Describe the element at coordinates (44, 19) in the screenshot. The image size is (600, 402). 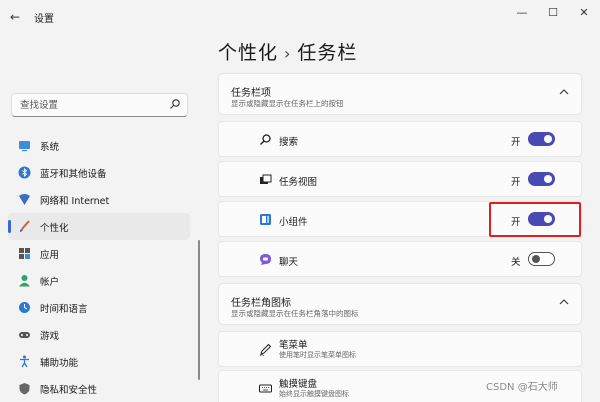
I see `app-title: 设置` at that location.